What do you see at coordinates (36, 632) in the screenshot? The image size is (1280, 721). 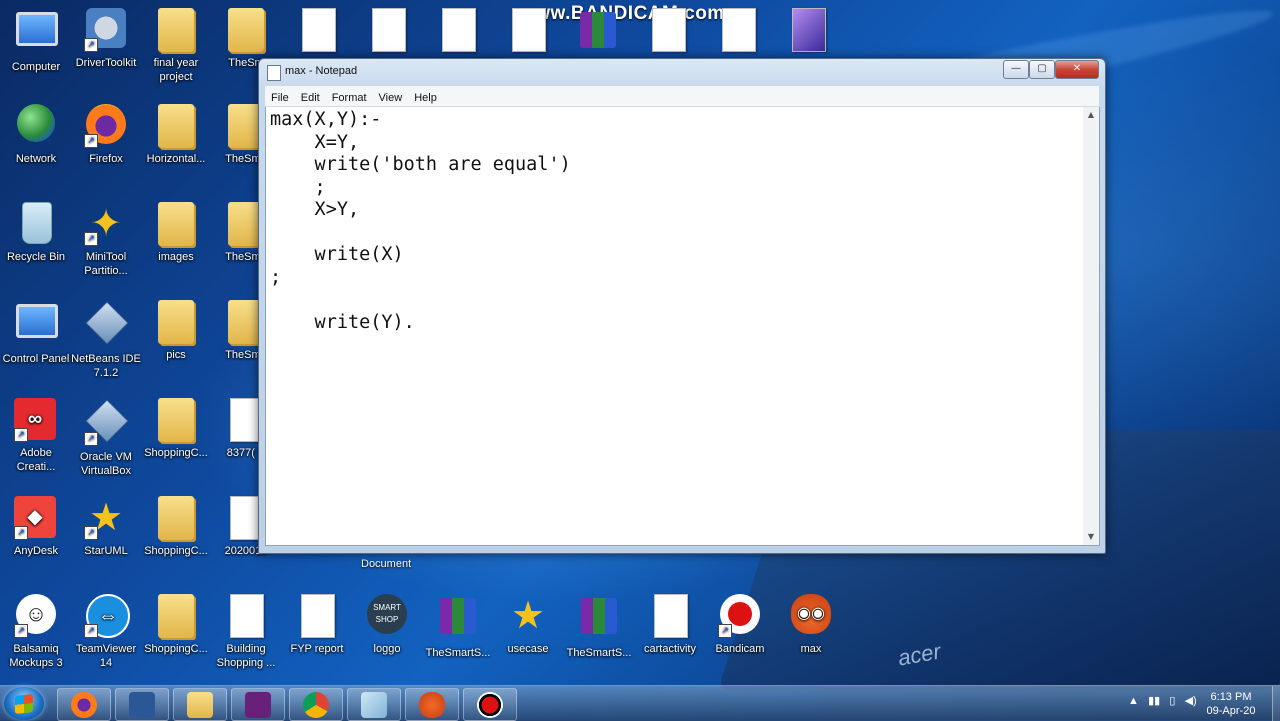 I see `desktop-icon-balsamiq: ☺ ↗ Balsamiq Mockups 3` at bounding box center [36, 632].